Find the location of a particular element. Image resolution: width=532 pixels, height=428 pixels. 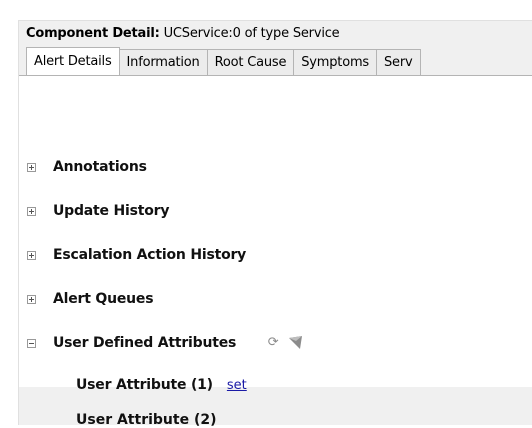

section-label: Alert Queues is located at coordinates (103, 299).